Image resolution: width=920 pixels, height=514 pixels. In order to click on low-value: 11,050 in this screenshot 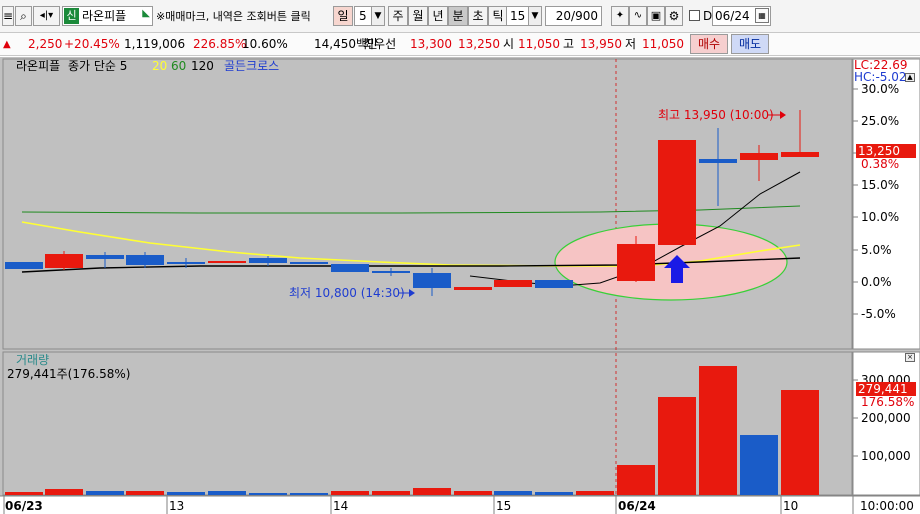, I will do `click(663, 44)`.